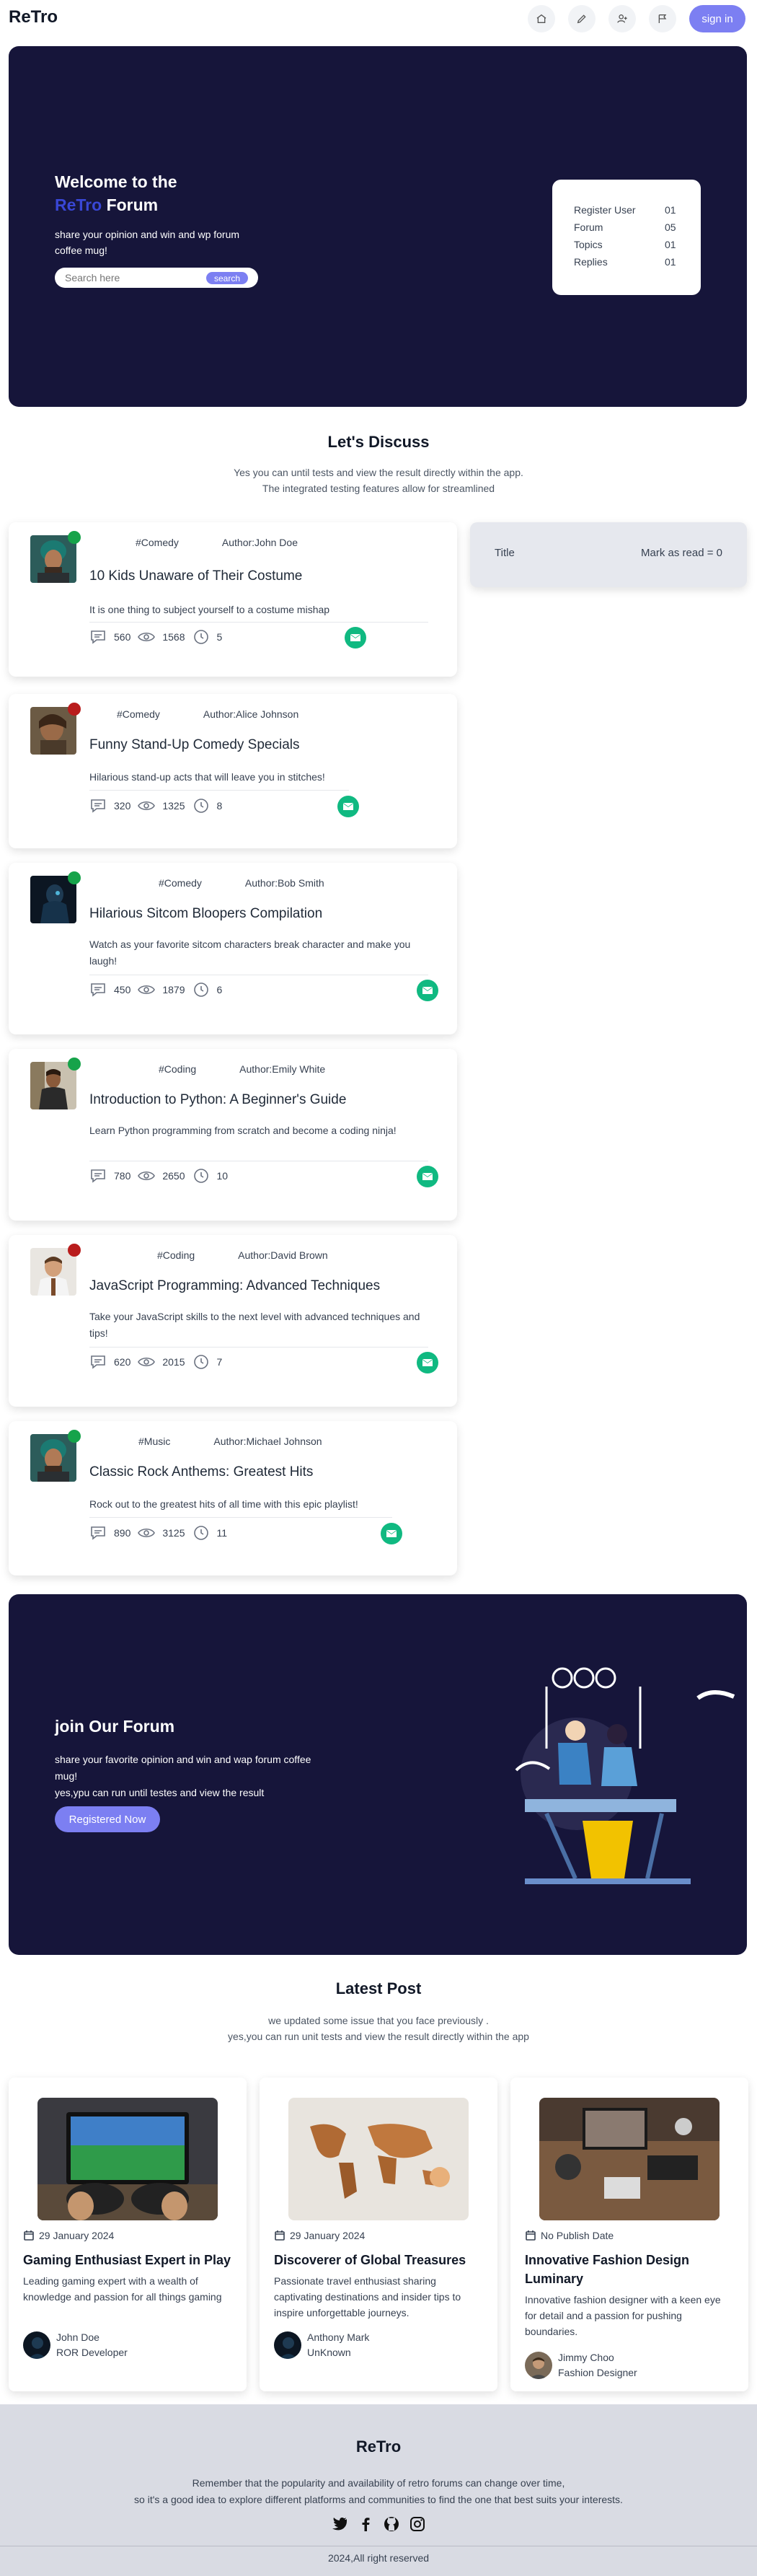 Image resolution: width=757 pixels, height=2576 pixels. I want to click on post-title: Classic Rock Anthems: Greatest Hits, so click(201, 1472).